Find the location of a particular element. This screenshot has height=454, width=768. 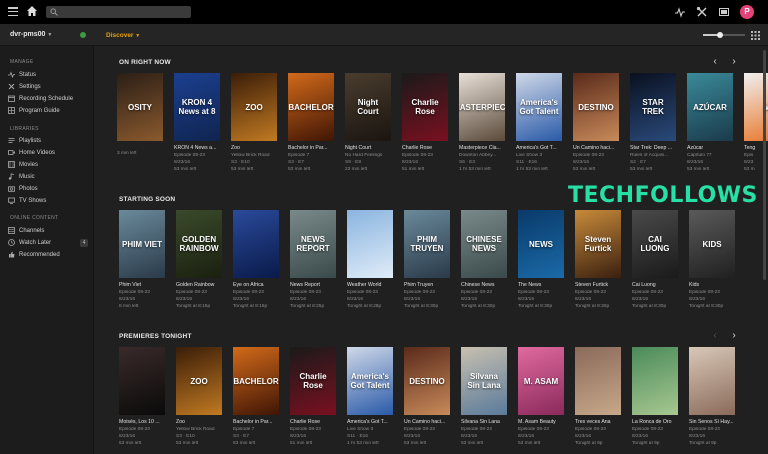

poster-size-slider is located at coordinates (724, 35).